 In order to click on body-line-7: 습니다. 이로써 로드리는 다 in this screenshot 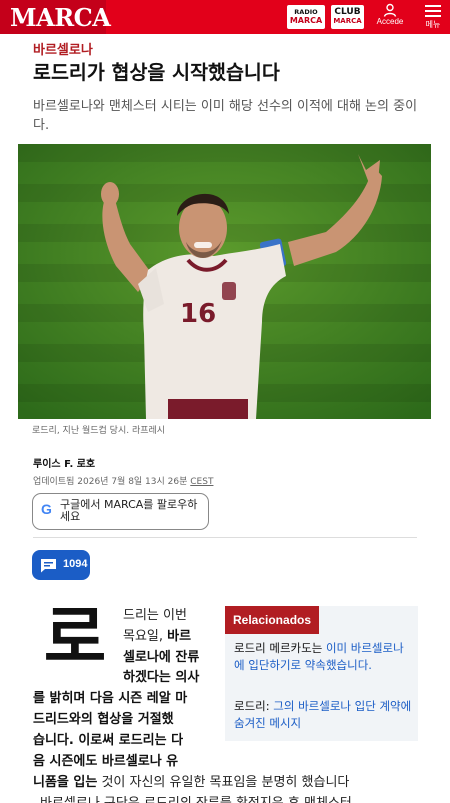, I will do `click(108, 741)`.